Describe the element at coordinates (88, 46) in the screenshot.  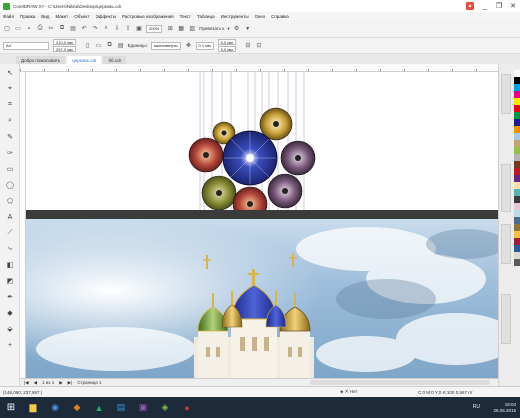
I see `portrait-icon: ▯` at that location.